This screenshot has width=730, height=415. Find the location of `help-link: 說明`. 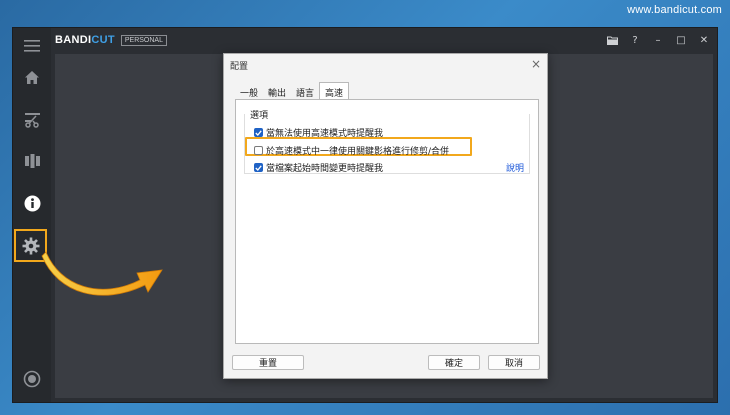

help-link: 說明 is located at coordinates (515, 167).